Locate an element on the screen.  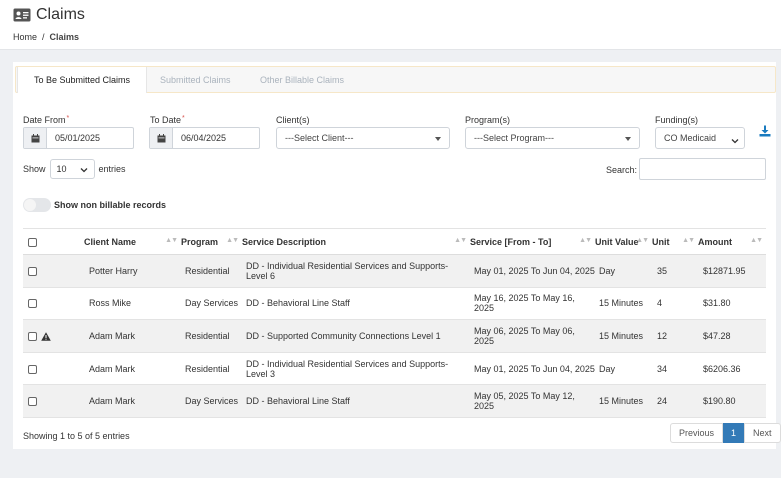
amount-cell: $190.80 is located at coordinates (732, 401).